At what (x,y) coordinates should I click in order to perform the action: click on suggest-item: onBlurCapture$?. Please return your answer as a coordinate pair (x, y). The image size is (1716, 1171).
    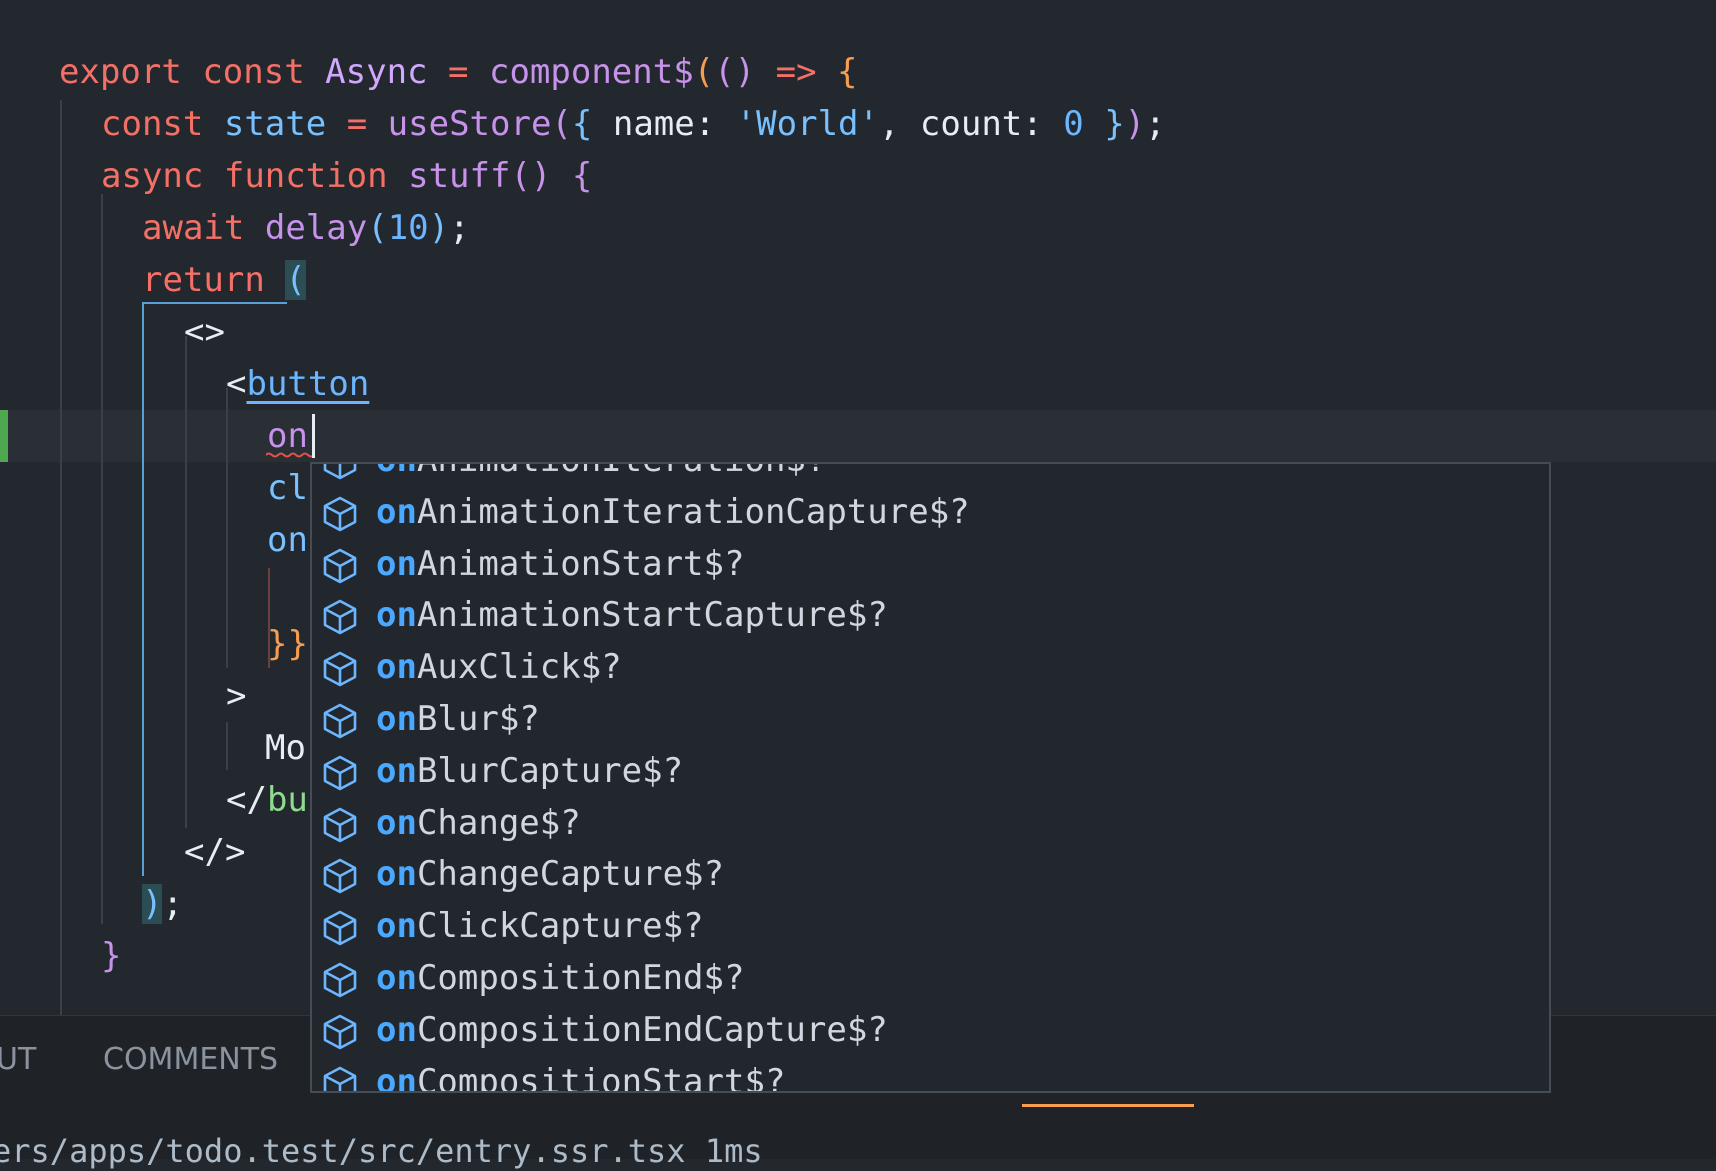
    Looking at the image, I should click on (930, 771).